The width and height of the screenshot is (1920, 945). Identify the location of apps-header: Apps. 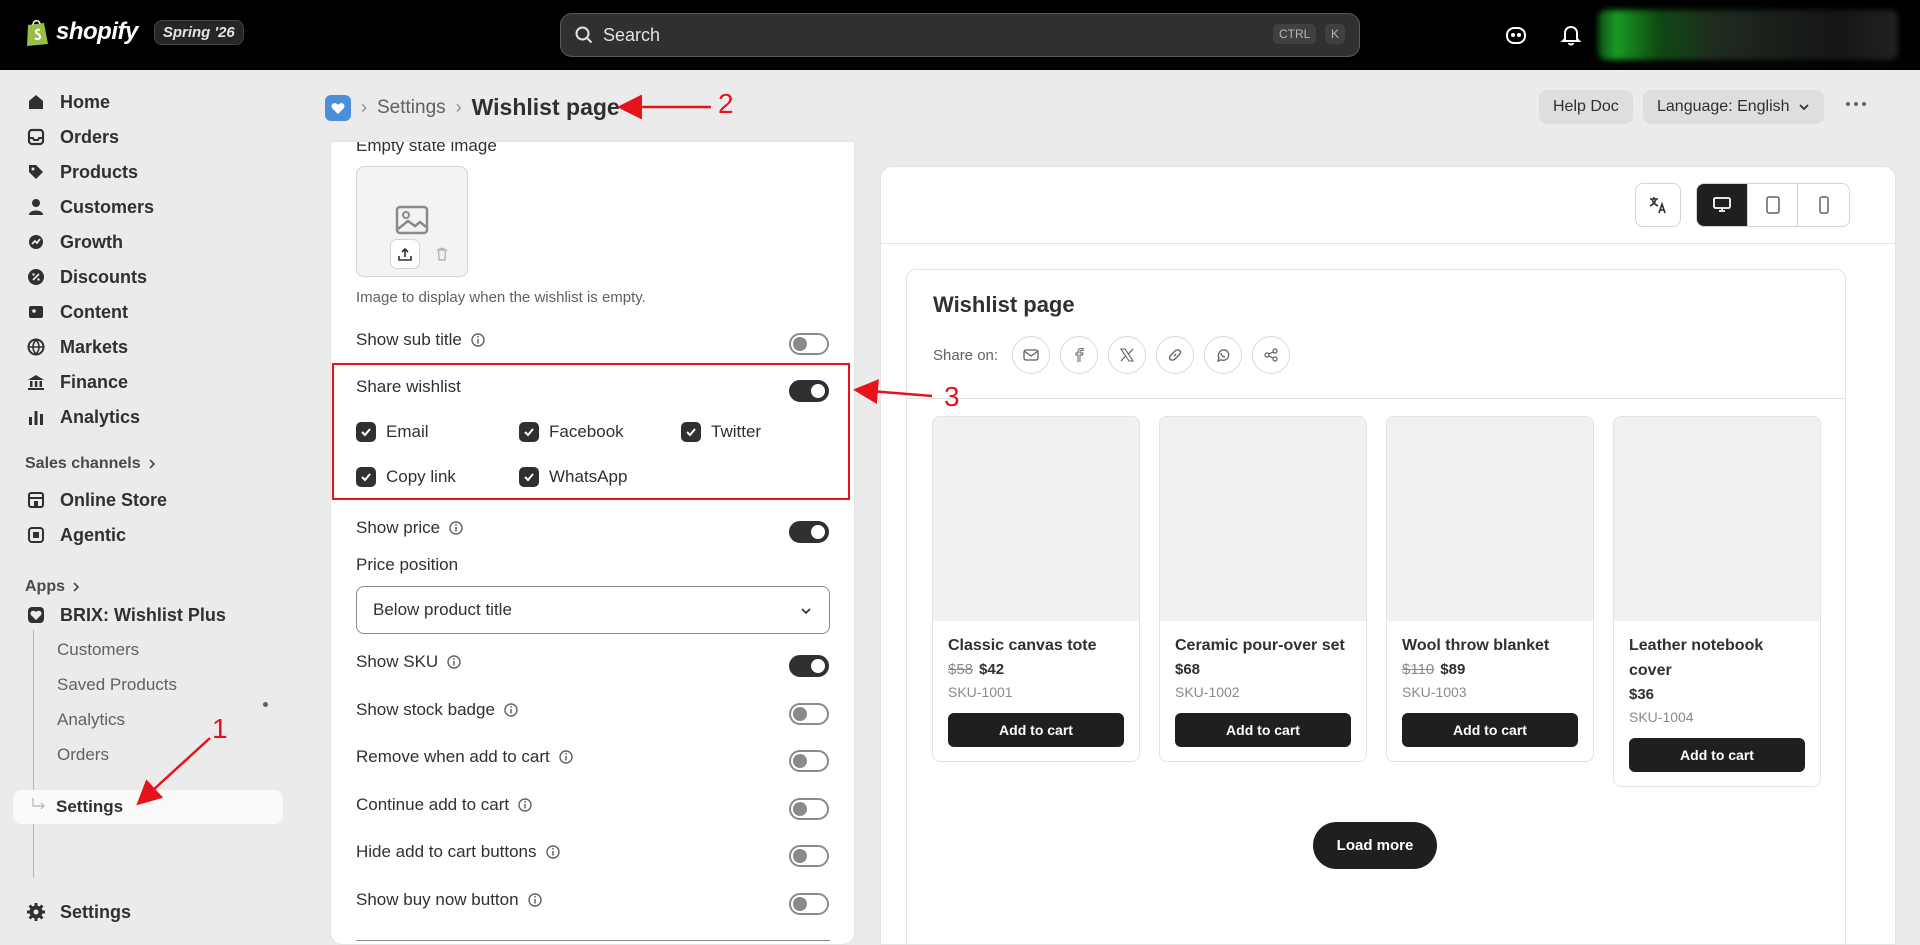
(53, 587).